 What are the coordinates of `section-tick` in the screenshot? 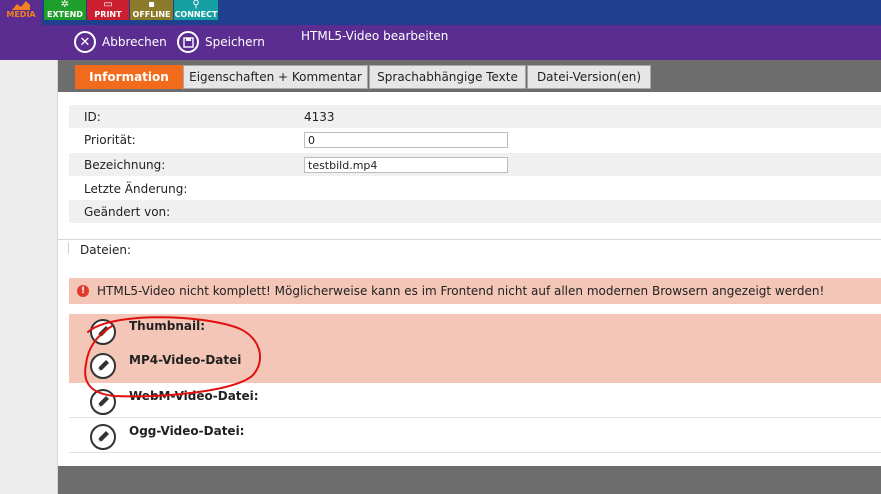 It's located at (68, 248).